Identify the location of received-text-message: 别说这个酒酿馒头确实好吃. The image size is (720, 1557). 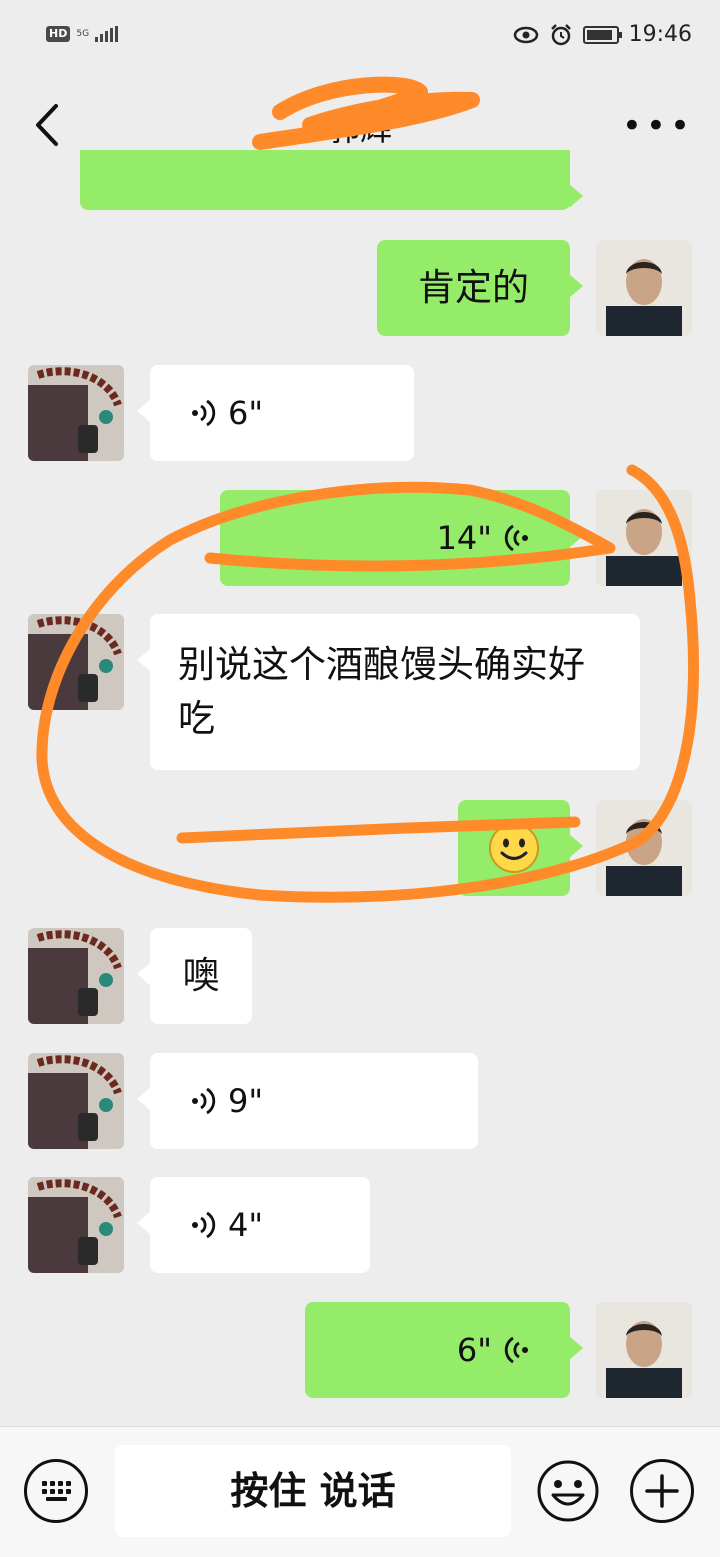
(388, 692).